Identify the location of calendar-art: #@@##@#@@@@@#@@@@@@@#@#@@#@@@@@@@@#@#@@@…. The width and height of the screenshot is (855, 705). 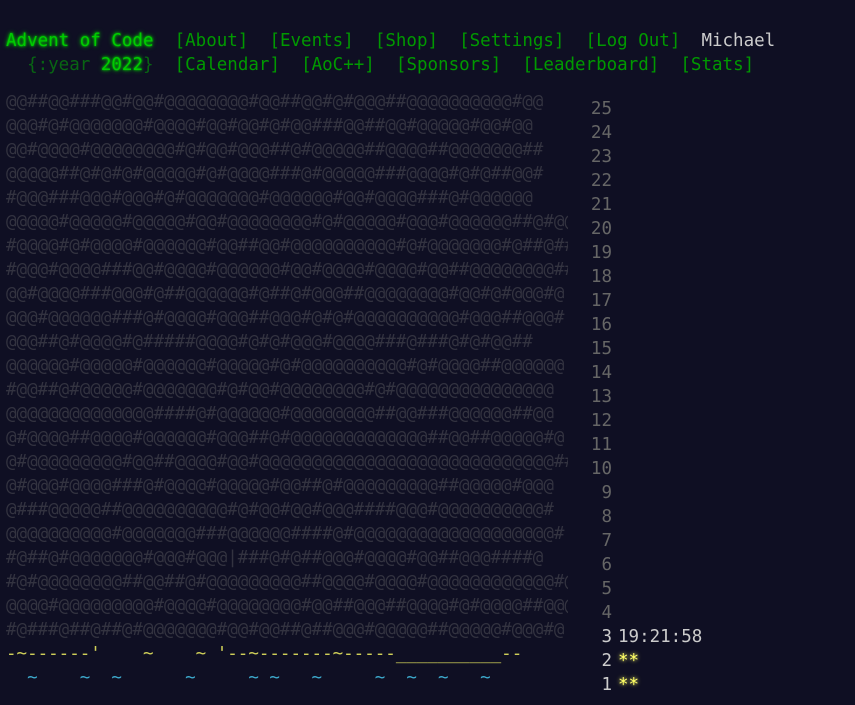
(280, 390).